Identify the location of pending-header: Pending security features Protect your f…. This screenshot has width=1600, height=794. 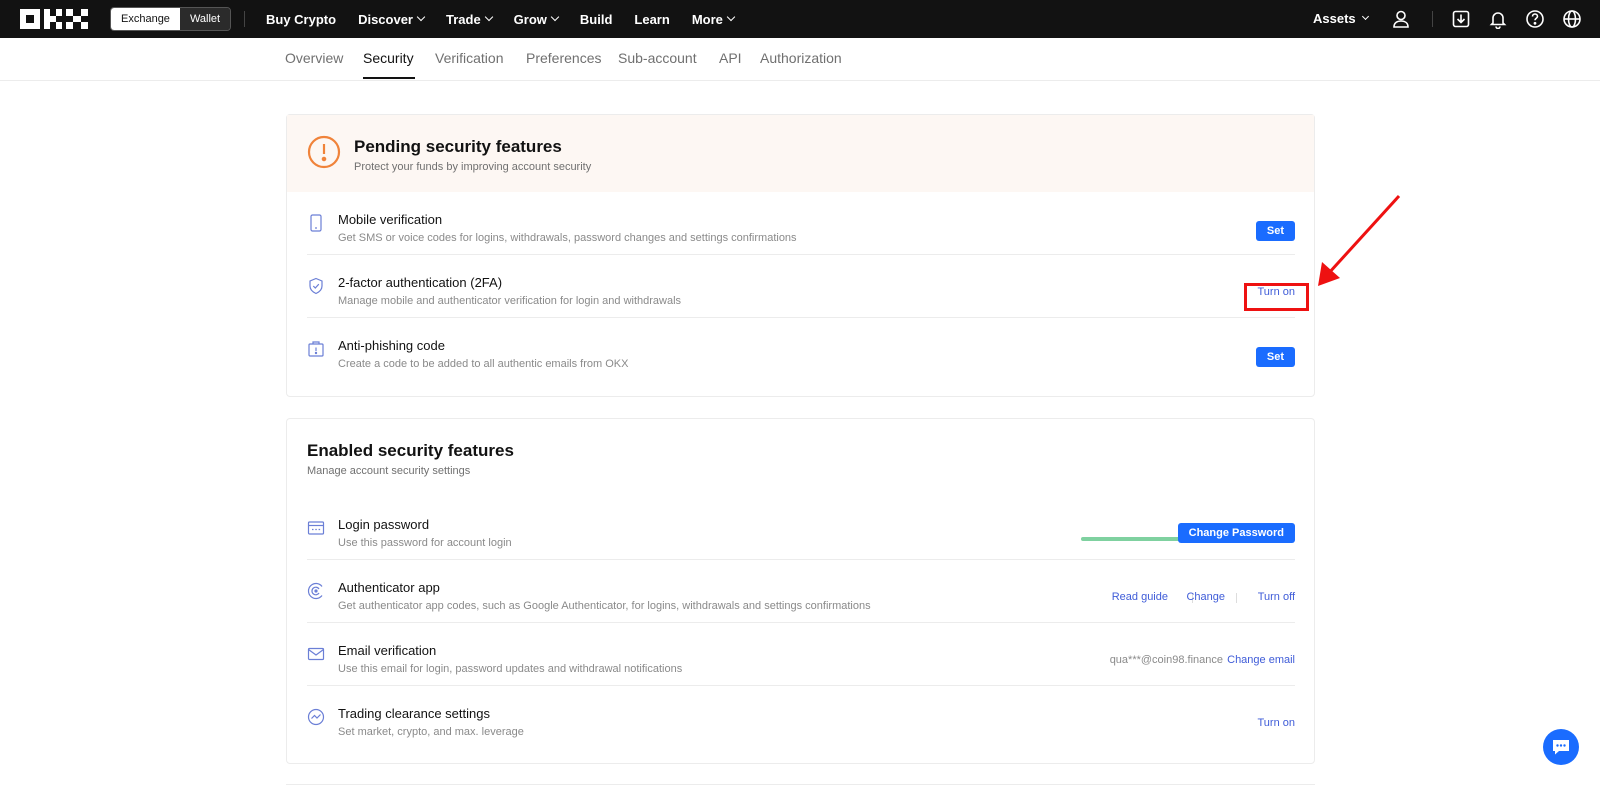
(800, 153).